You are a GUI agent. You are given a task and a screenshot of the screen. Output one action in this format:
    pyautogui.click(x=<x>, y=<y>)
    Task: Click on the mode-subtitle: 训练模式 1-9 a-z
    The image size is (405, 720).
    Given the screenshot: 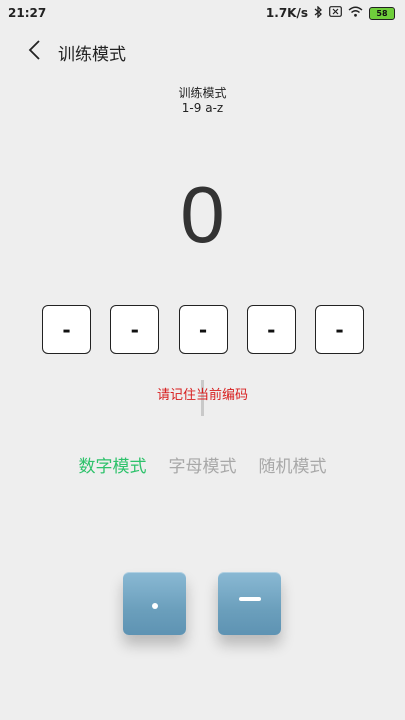 What is the action you would take?
    pyautogui.click(x=202, y=101)
    